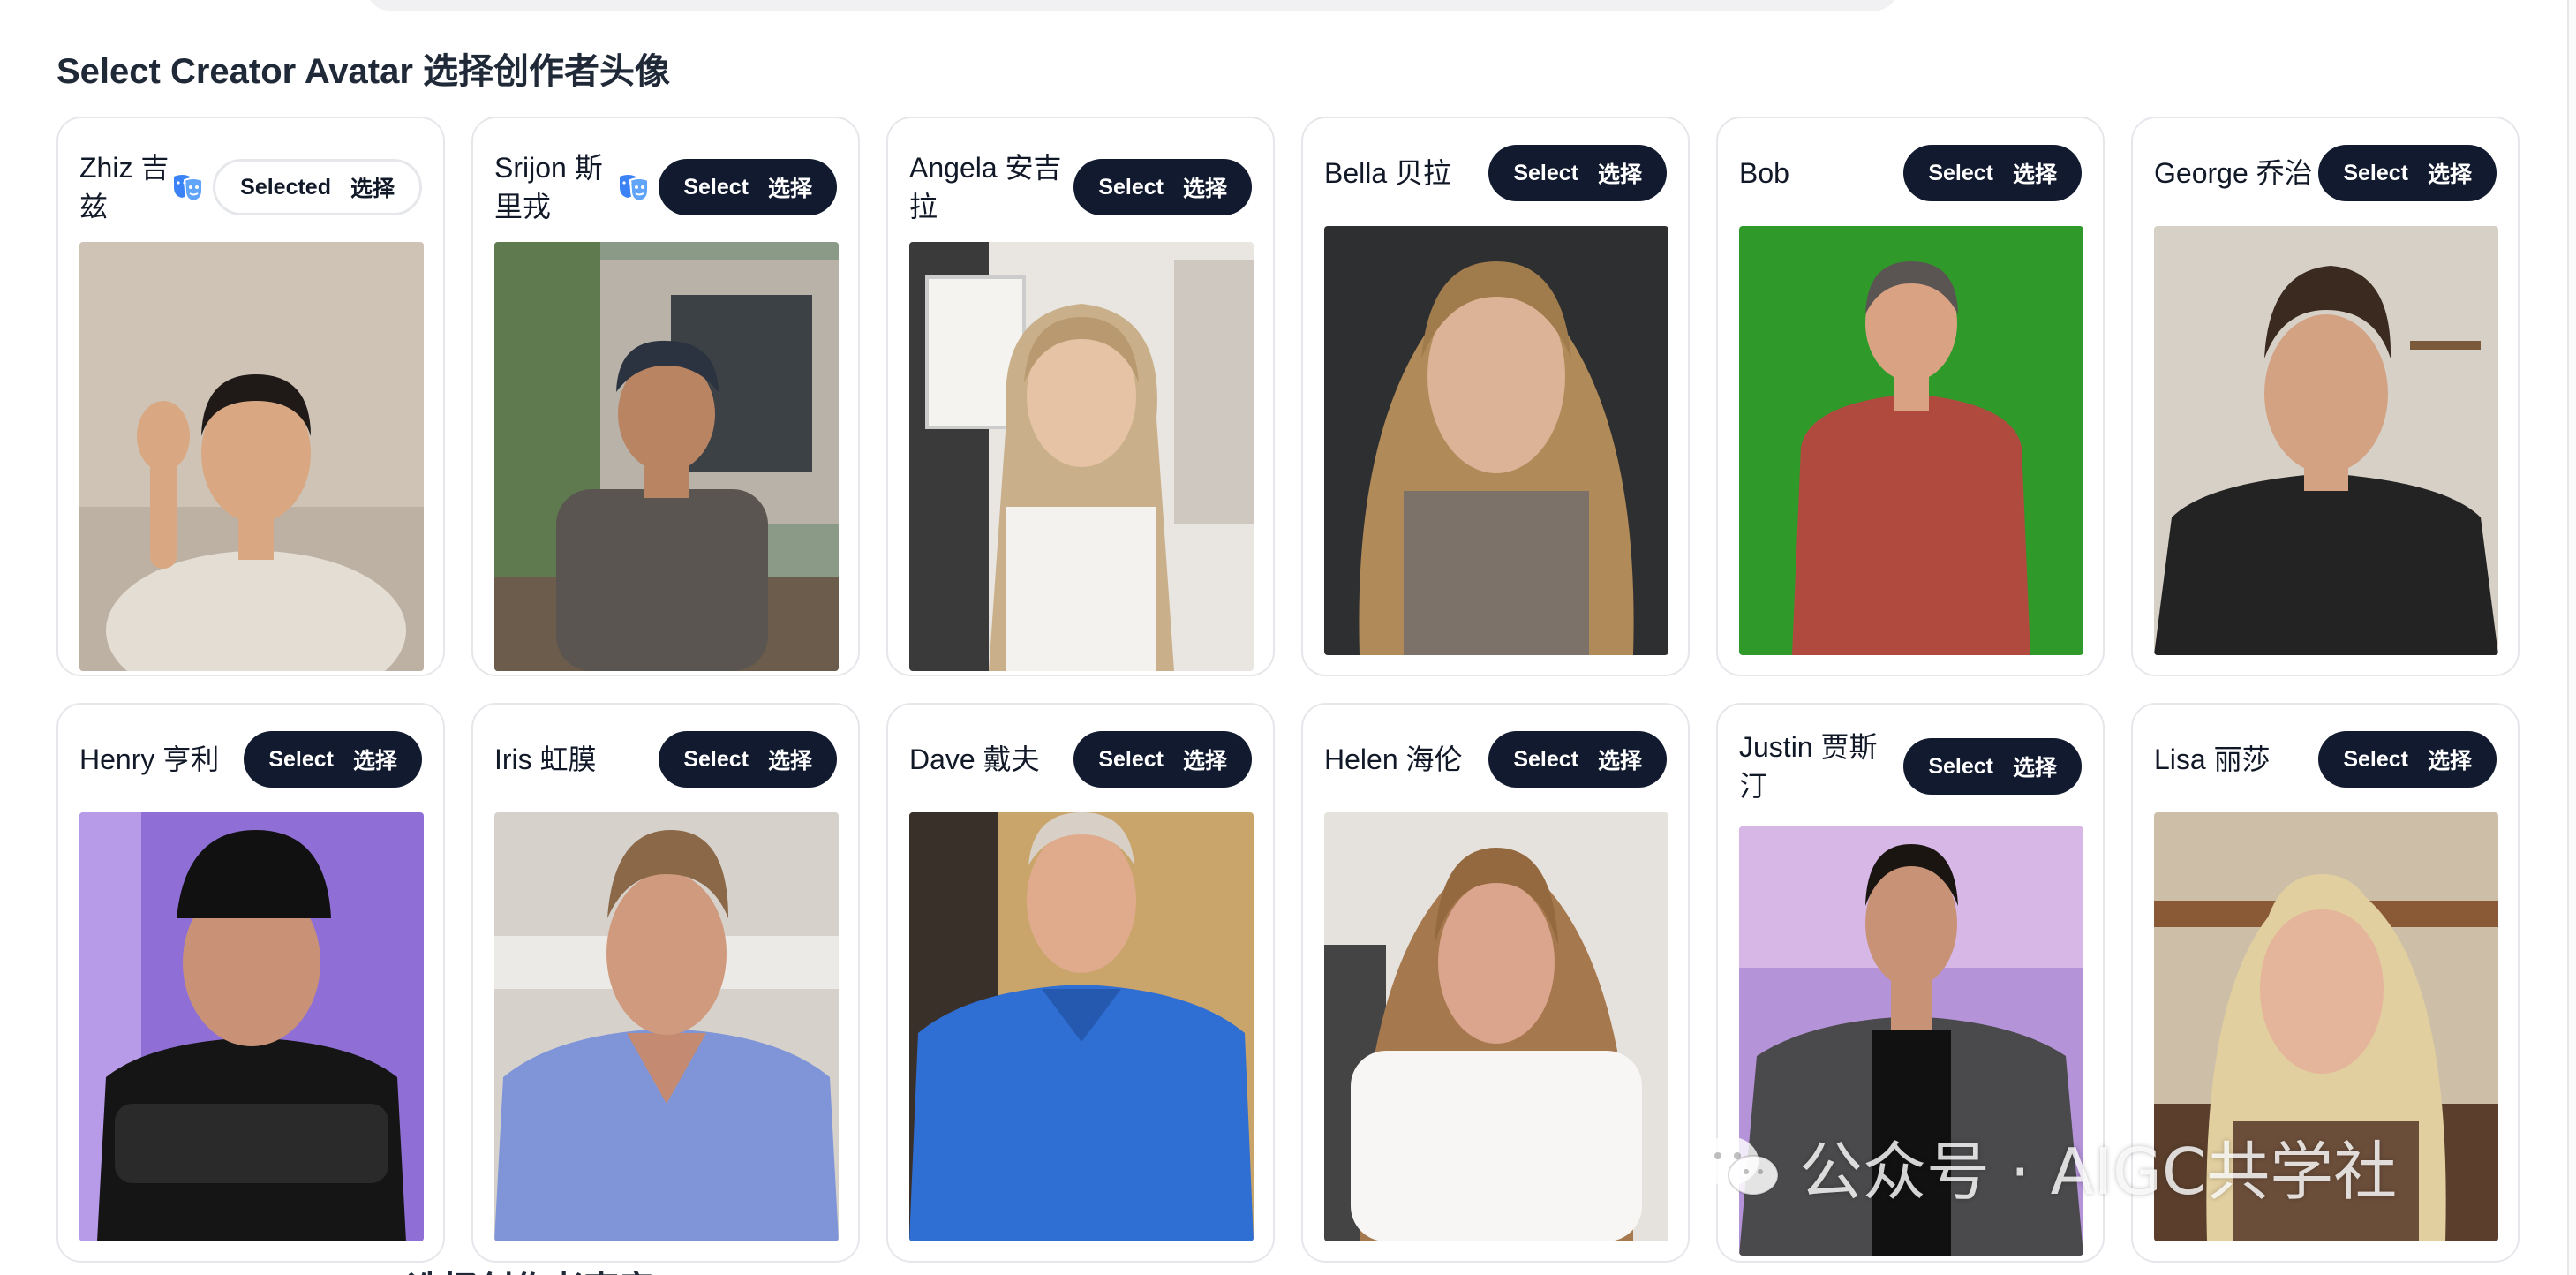  What do you see at coordinates (1132, 5) in the screenshot?
I see `search-bar` at bounding box center [1132, 5].